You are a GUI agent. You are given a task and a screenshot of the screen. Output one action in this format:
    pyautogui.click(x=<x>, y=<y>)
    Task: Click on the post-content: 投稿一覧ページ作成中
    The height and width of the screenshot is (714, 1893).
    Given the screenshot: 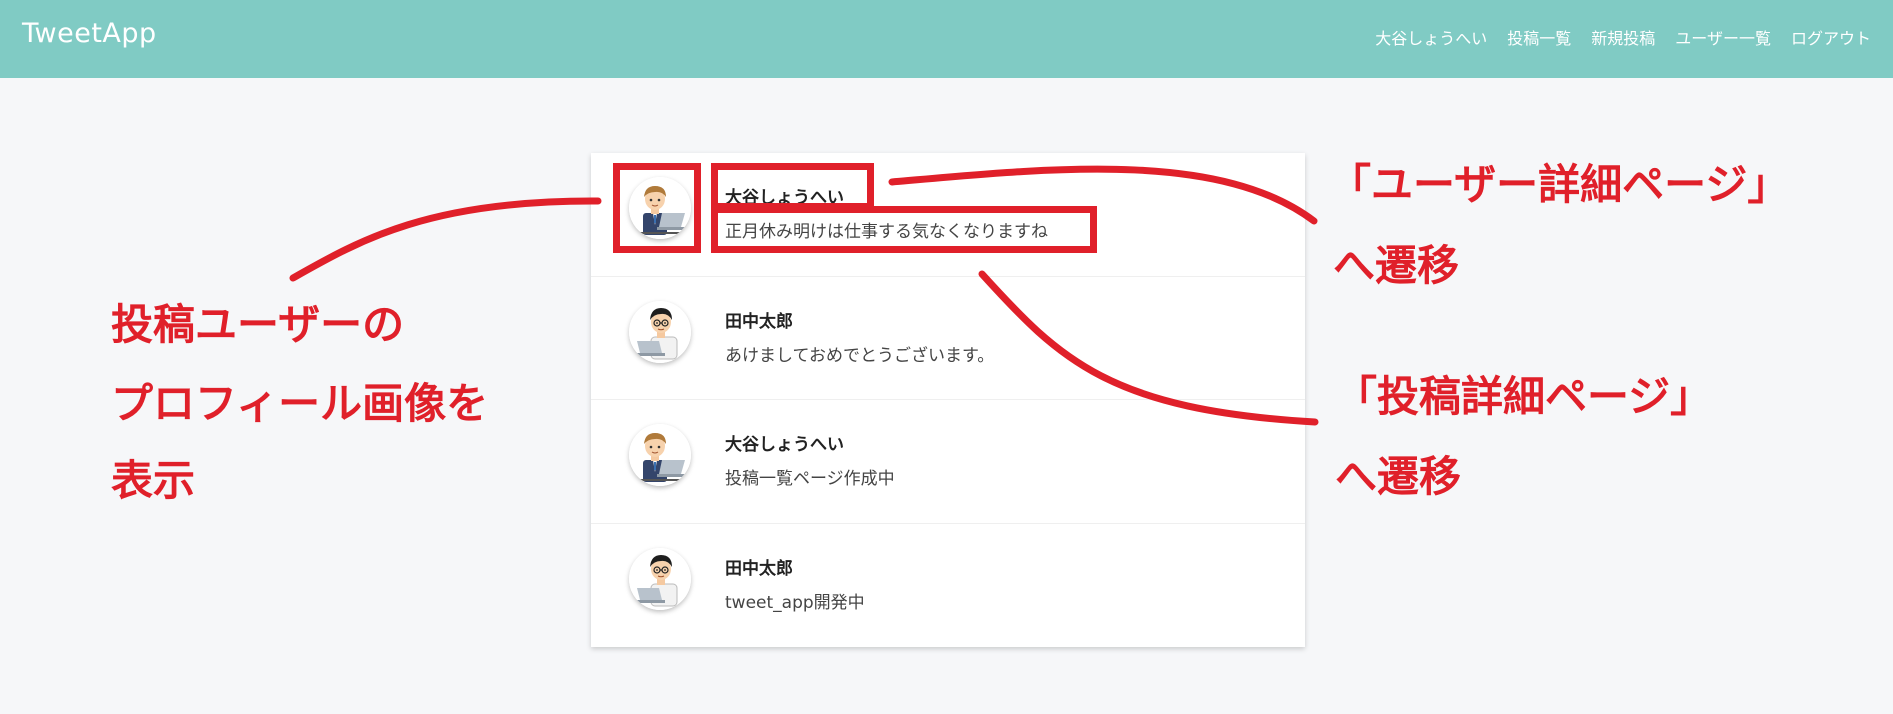 What is the action you would take?
    pyautogui.click(x=810, y=476)
    